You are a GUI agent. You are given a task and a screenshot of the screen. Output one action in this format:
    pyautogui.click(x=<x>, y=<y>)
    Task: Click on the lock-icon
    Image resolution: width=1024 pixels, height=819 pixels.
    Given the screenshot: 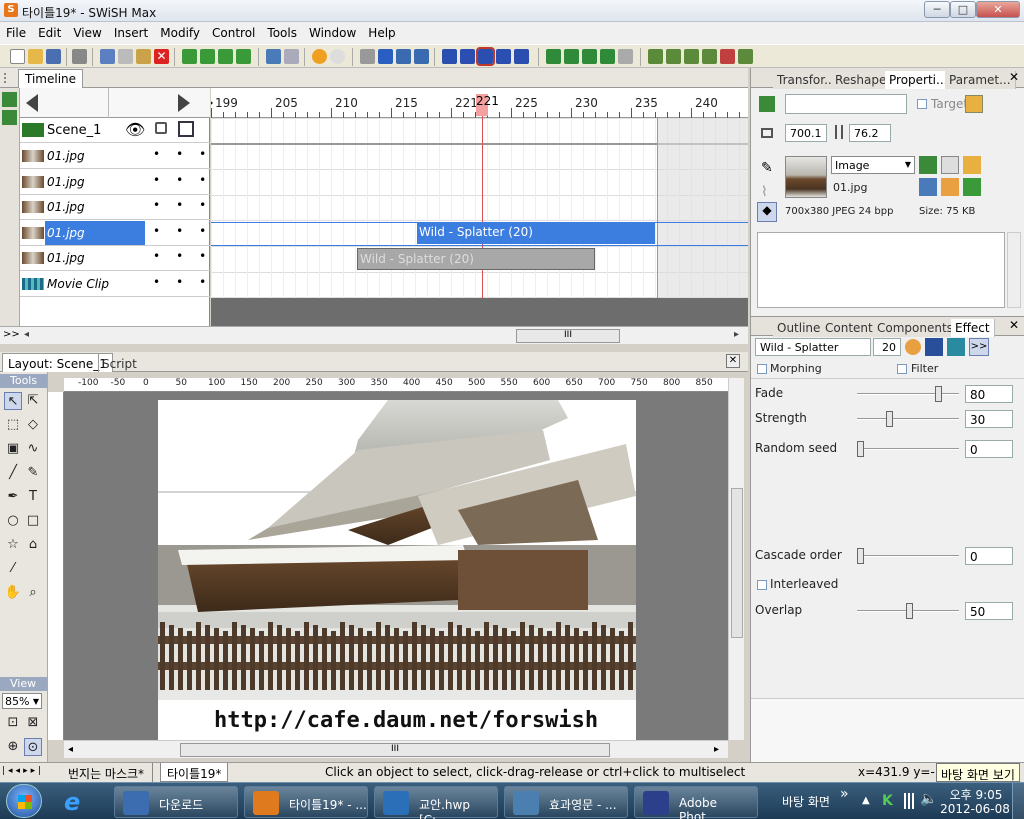 What is the action you would take?
    pyautogui.click(x=161, y=128)
    